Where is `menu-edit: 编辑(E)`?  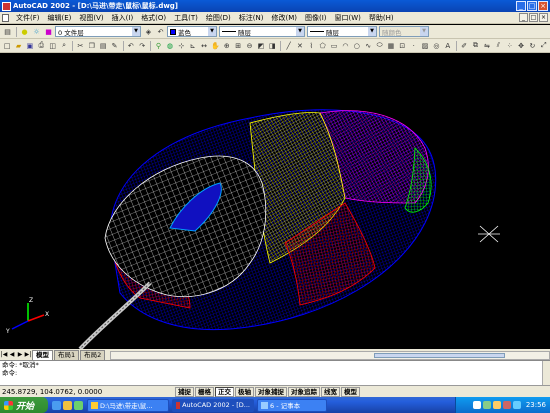 menu-edit: 编辑(E) is located at coordinates (60, 18).